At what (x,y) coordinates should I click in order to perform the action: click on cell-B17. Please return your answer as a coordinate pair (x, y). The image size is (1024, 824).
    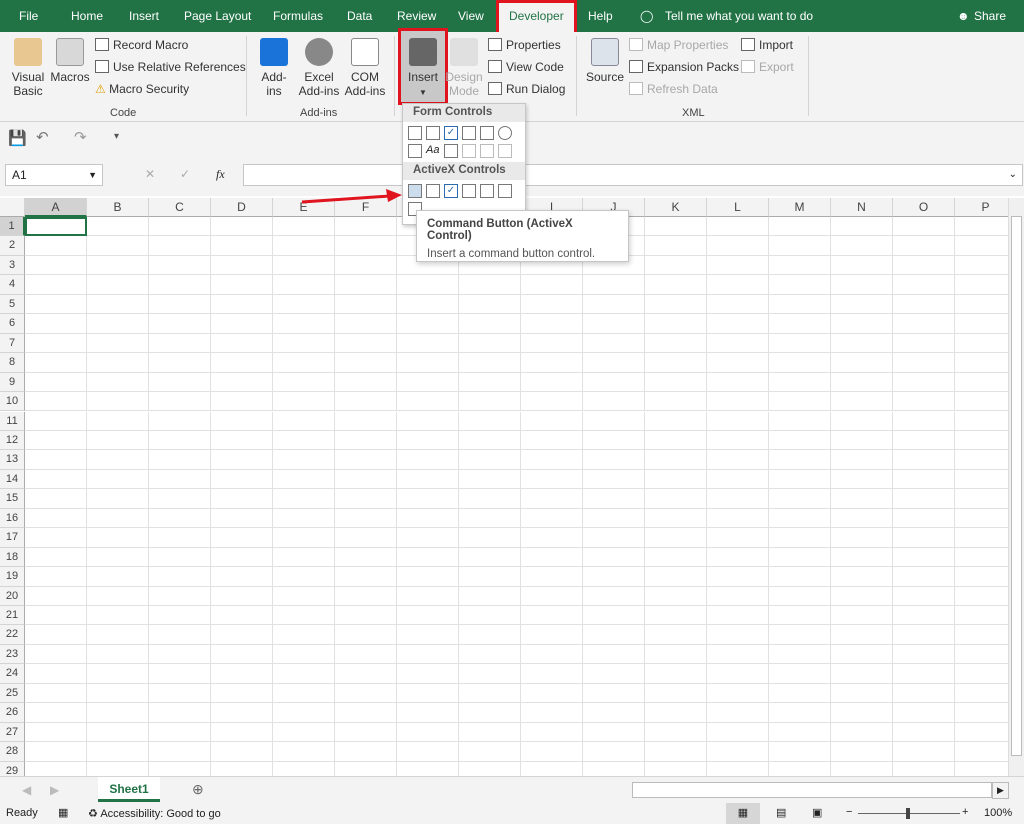
    Looking at the image, I should click on (118, 538).